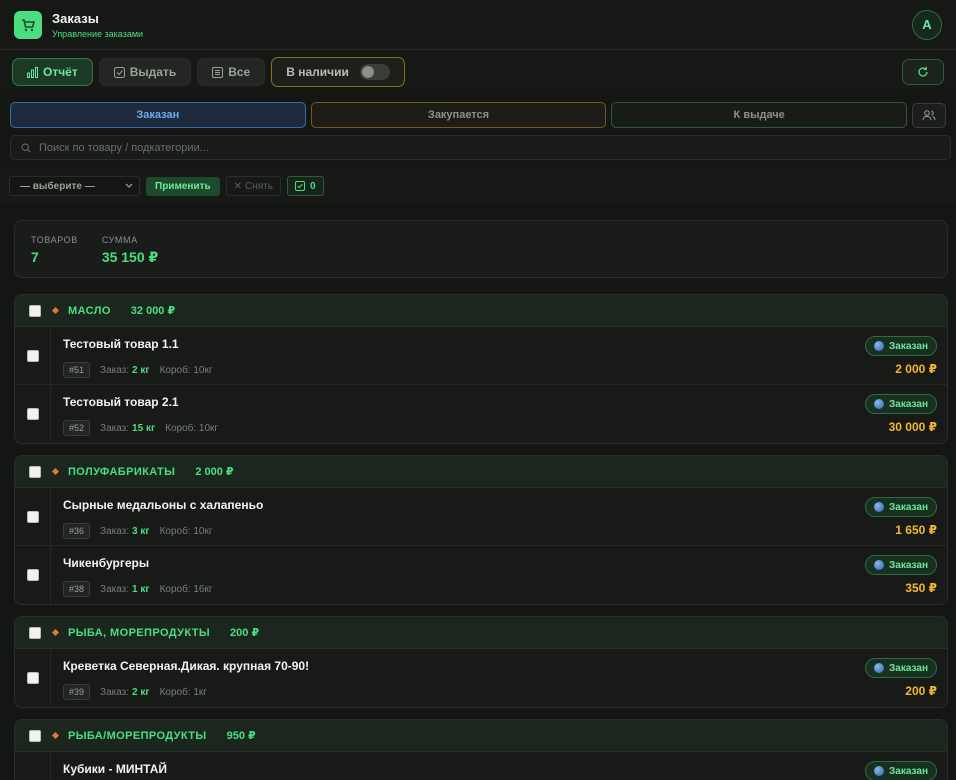  Describe the element at coordinates (238, 186) in the screenshot. I see `close-icon: ✕` at that location.